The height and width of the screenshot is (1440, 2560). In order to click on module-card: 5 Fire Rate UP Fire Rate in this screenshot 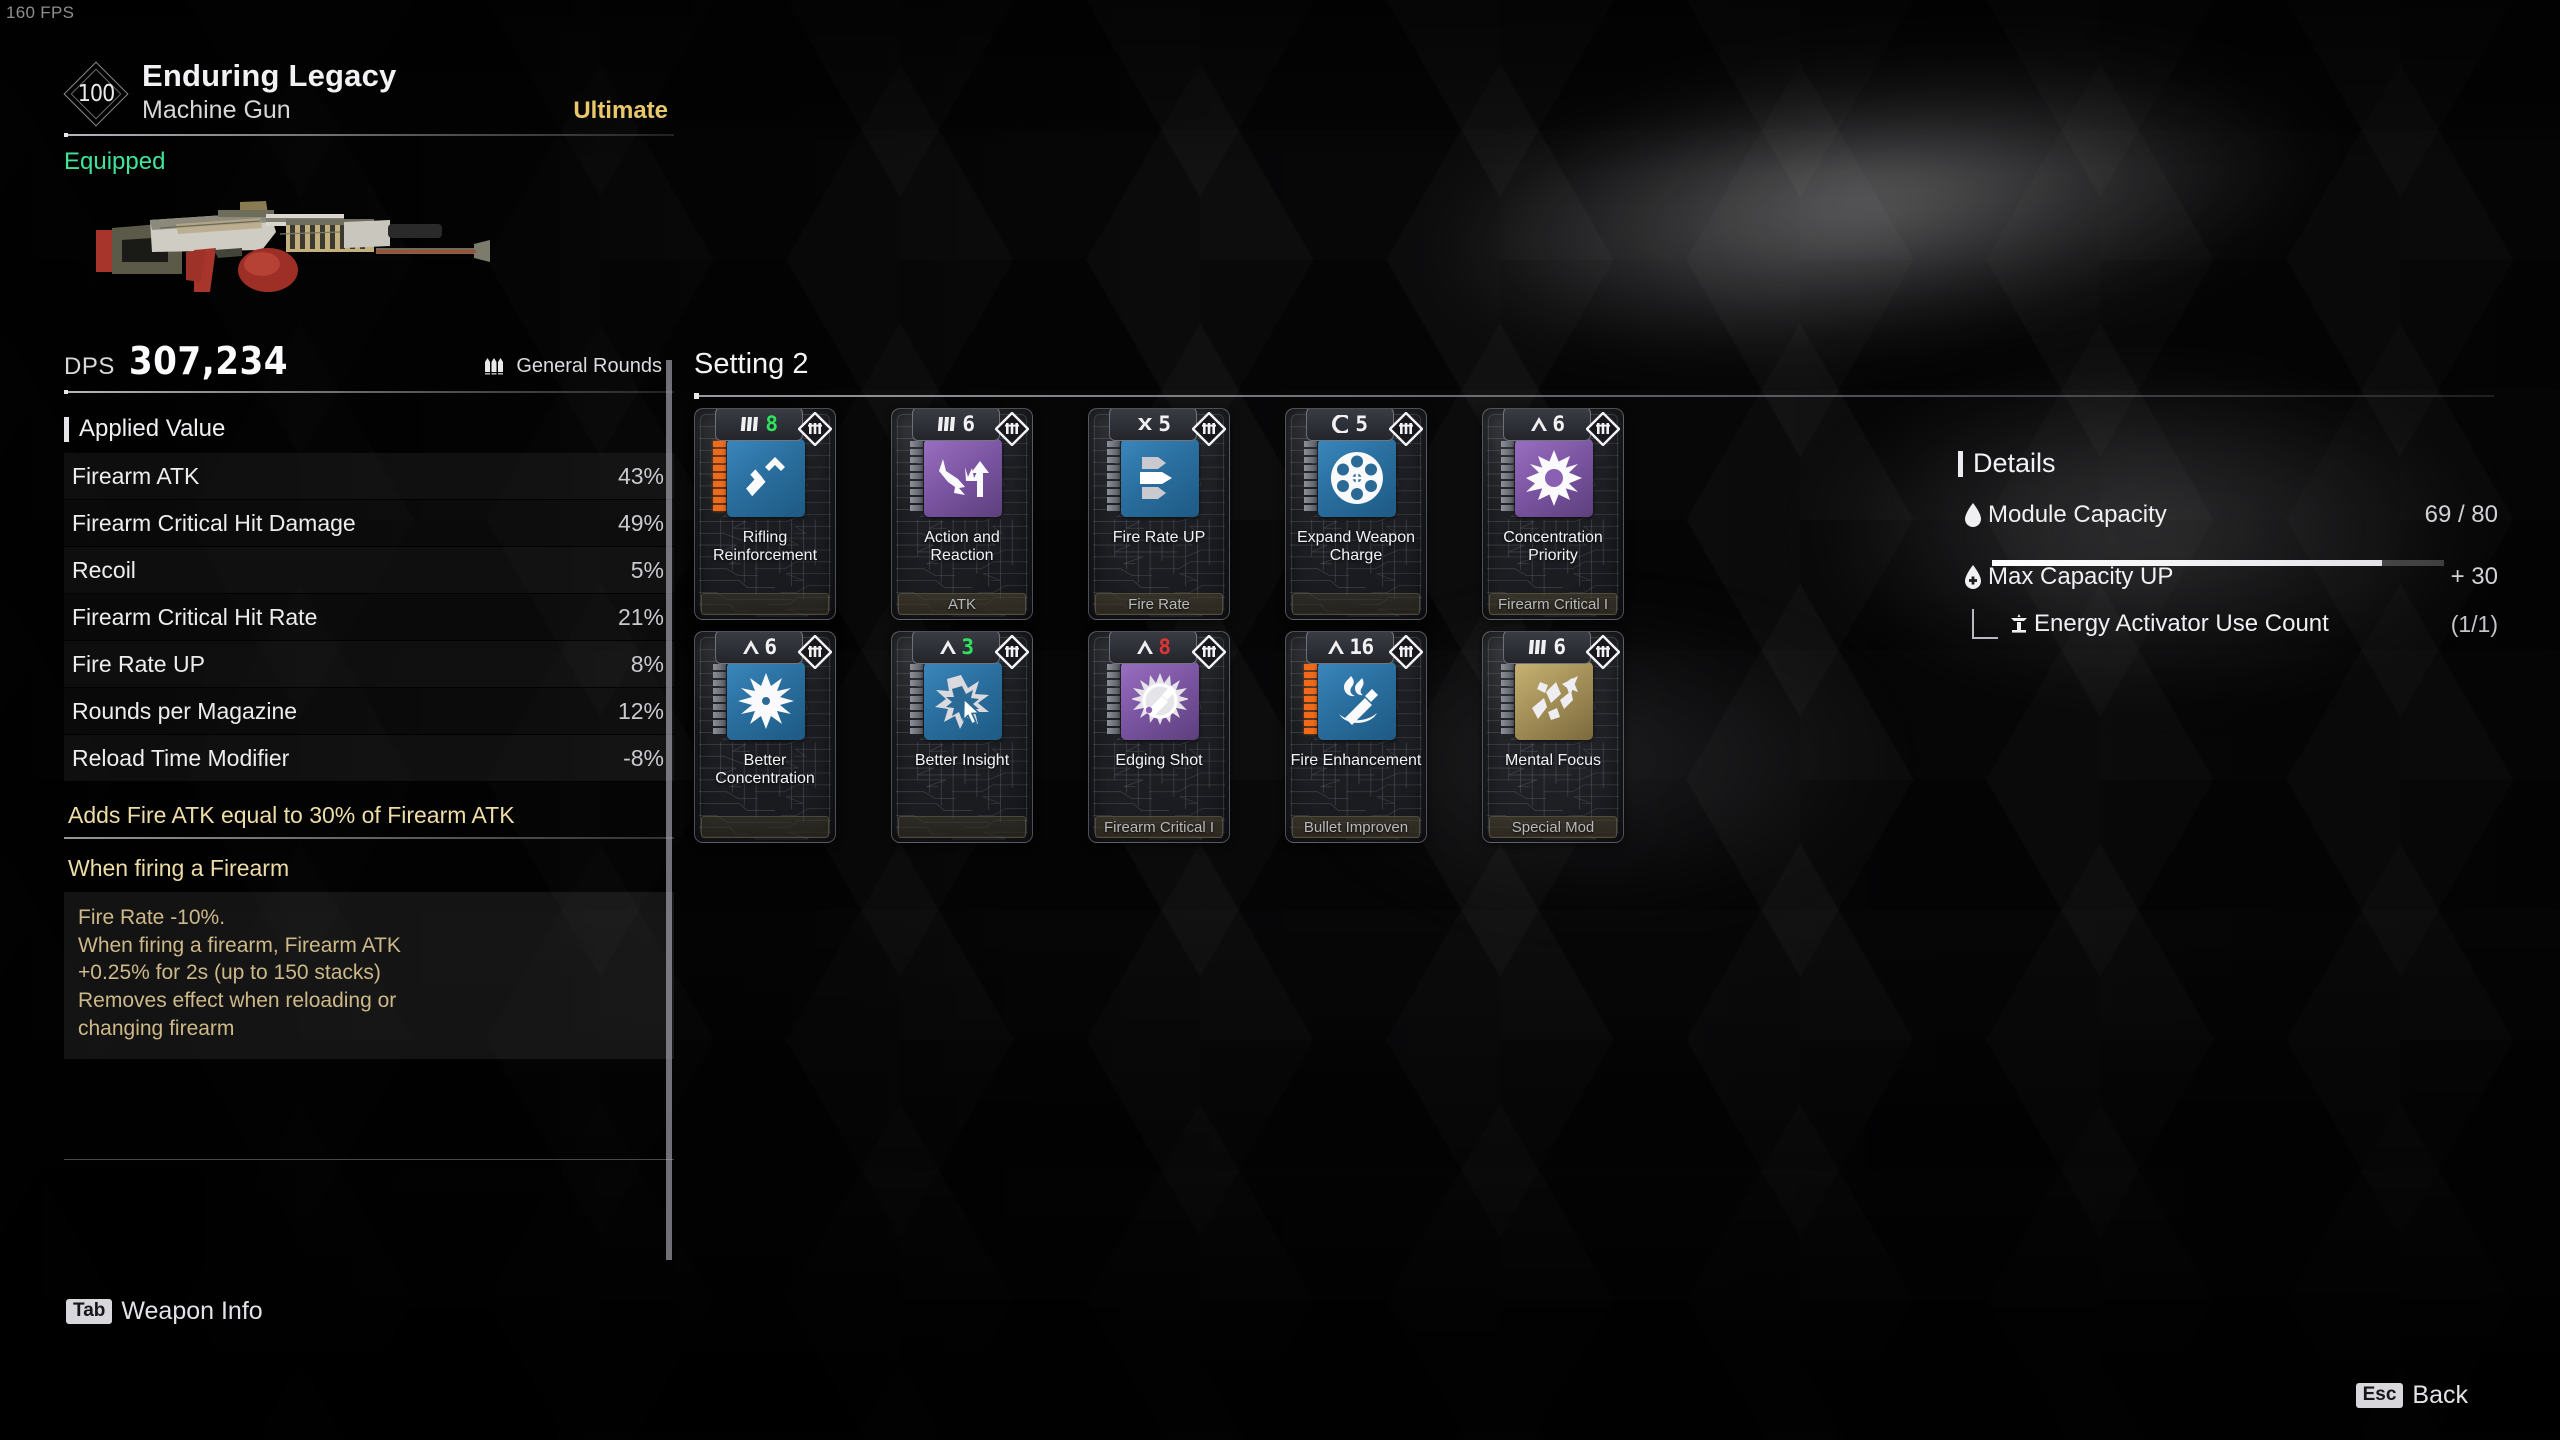, I will do `click(1159, 514)`.